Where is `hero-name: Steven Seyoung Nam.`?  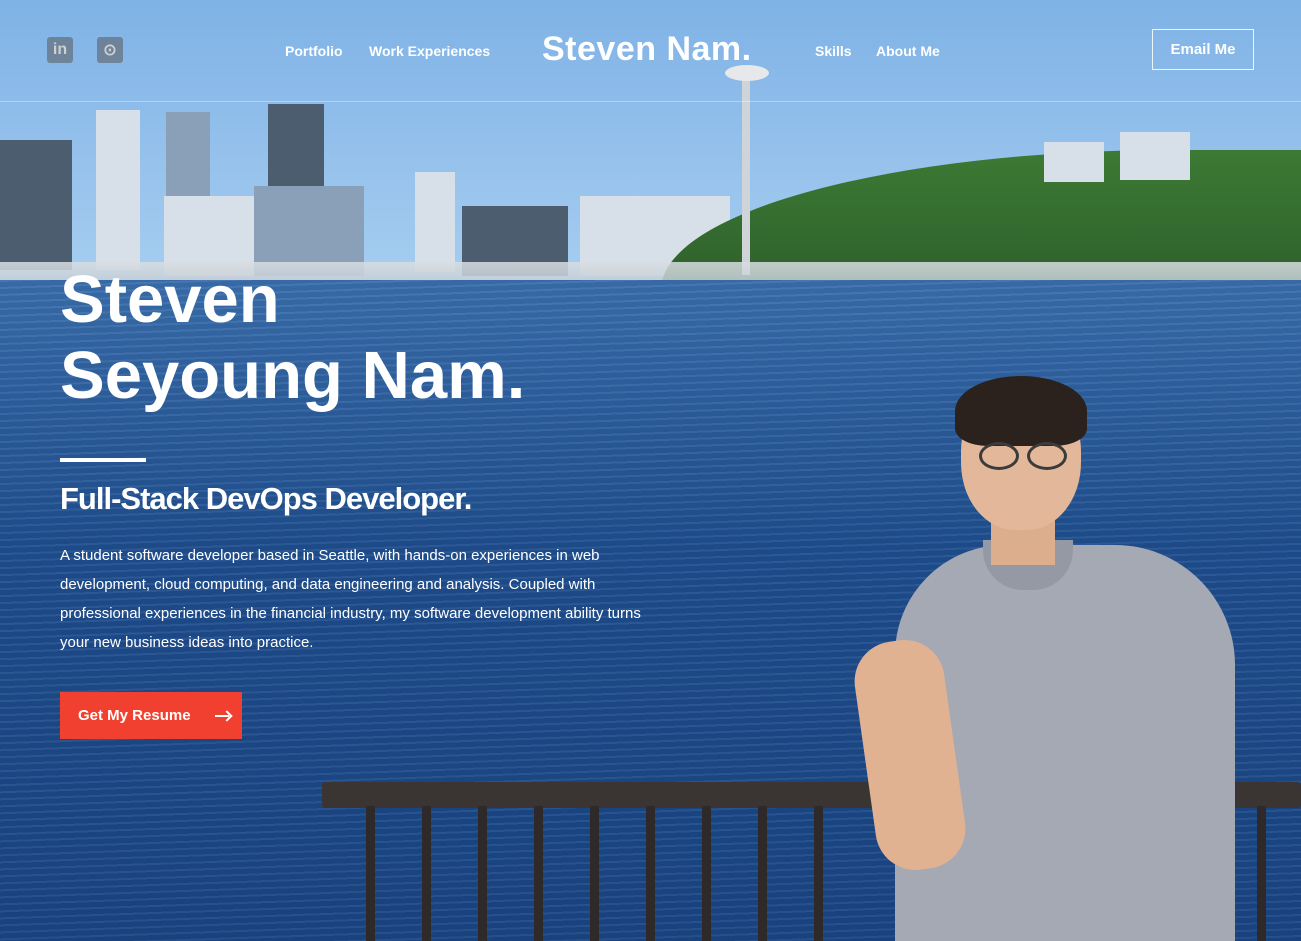
hero-name: Steven Seyoung Nam. is located at coordinates (292, 338).